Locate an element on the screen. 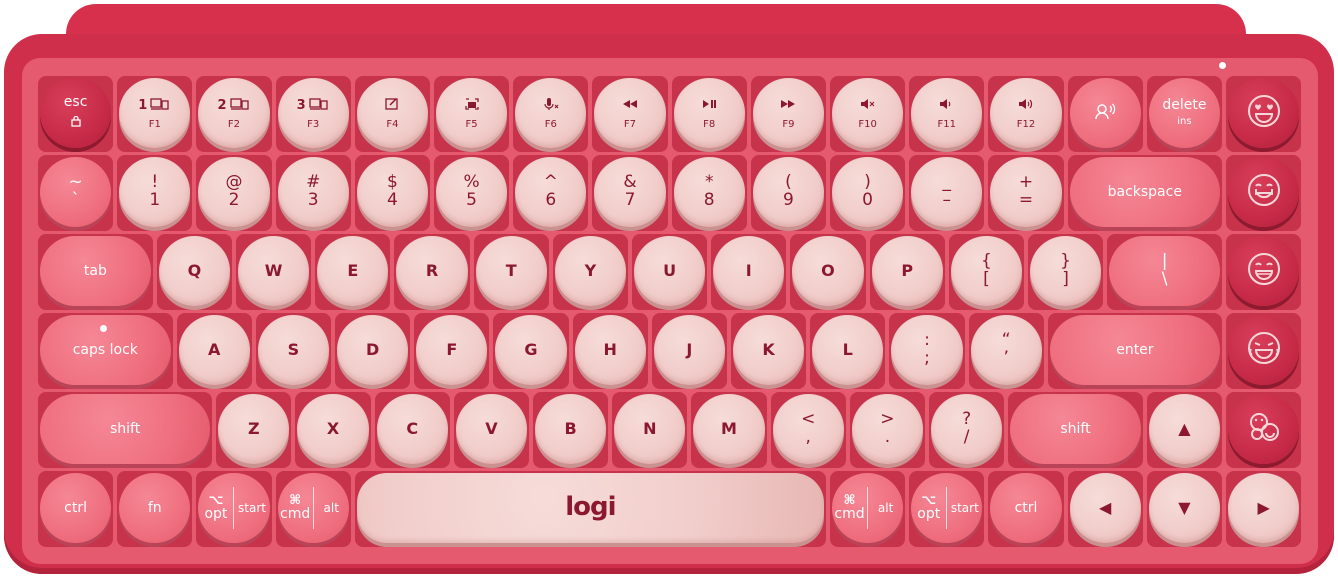 Image resolution: width=1338 pixels, height=578 pixels. key-emoji5 is located at coordinates (1264, 429).